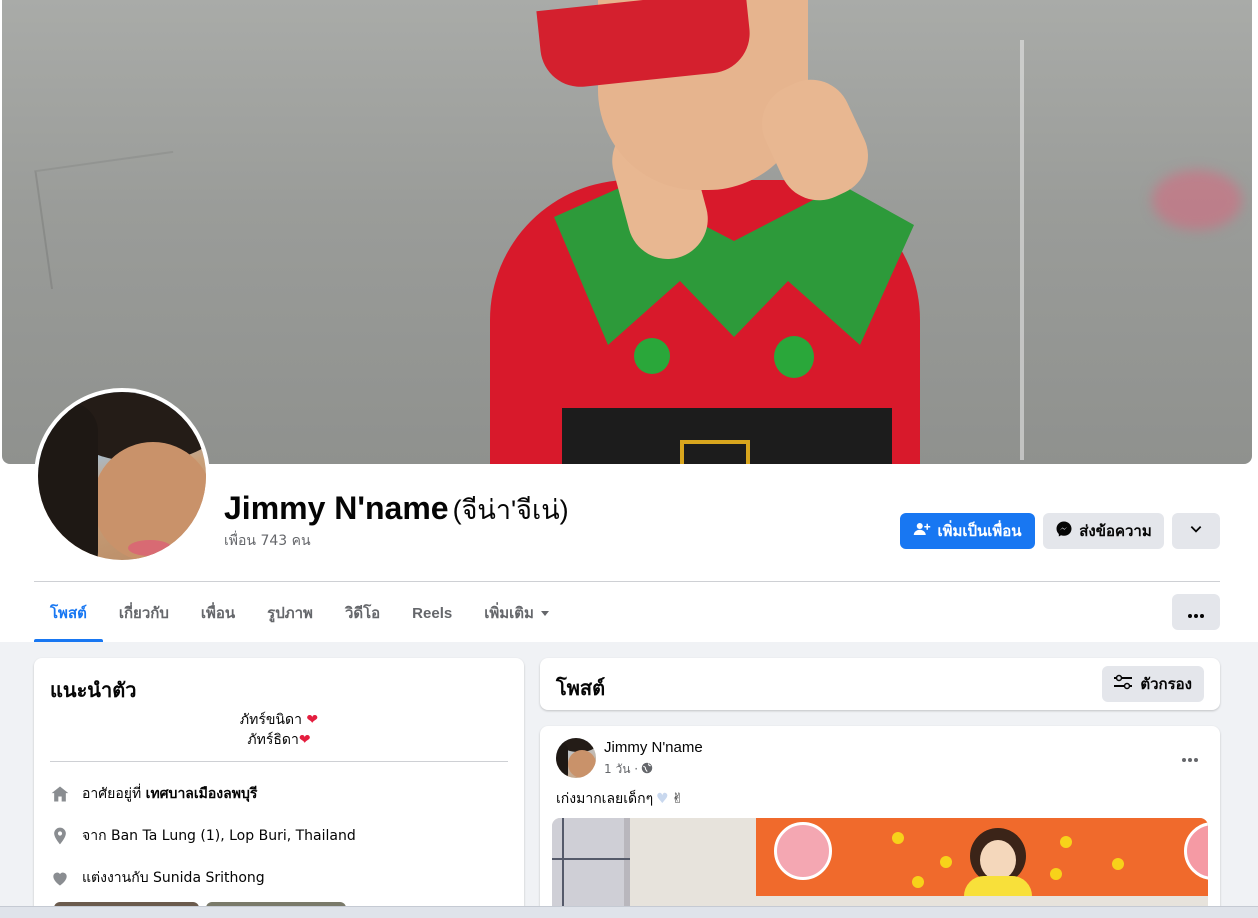 The width and height of the screenshot is (1258, 918). Describe the element at coordinates (627, 581) in the screenshot. I see `header-divider` at that location.